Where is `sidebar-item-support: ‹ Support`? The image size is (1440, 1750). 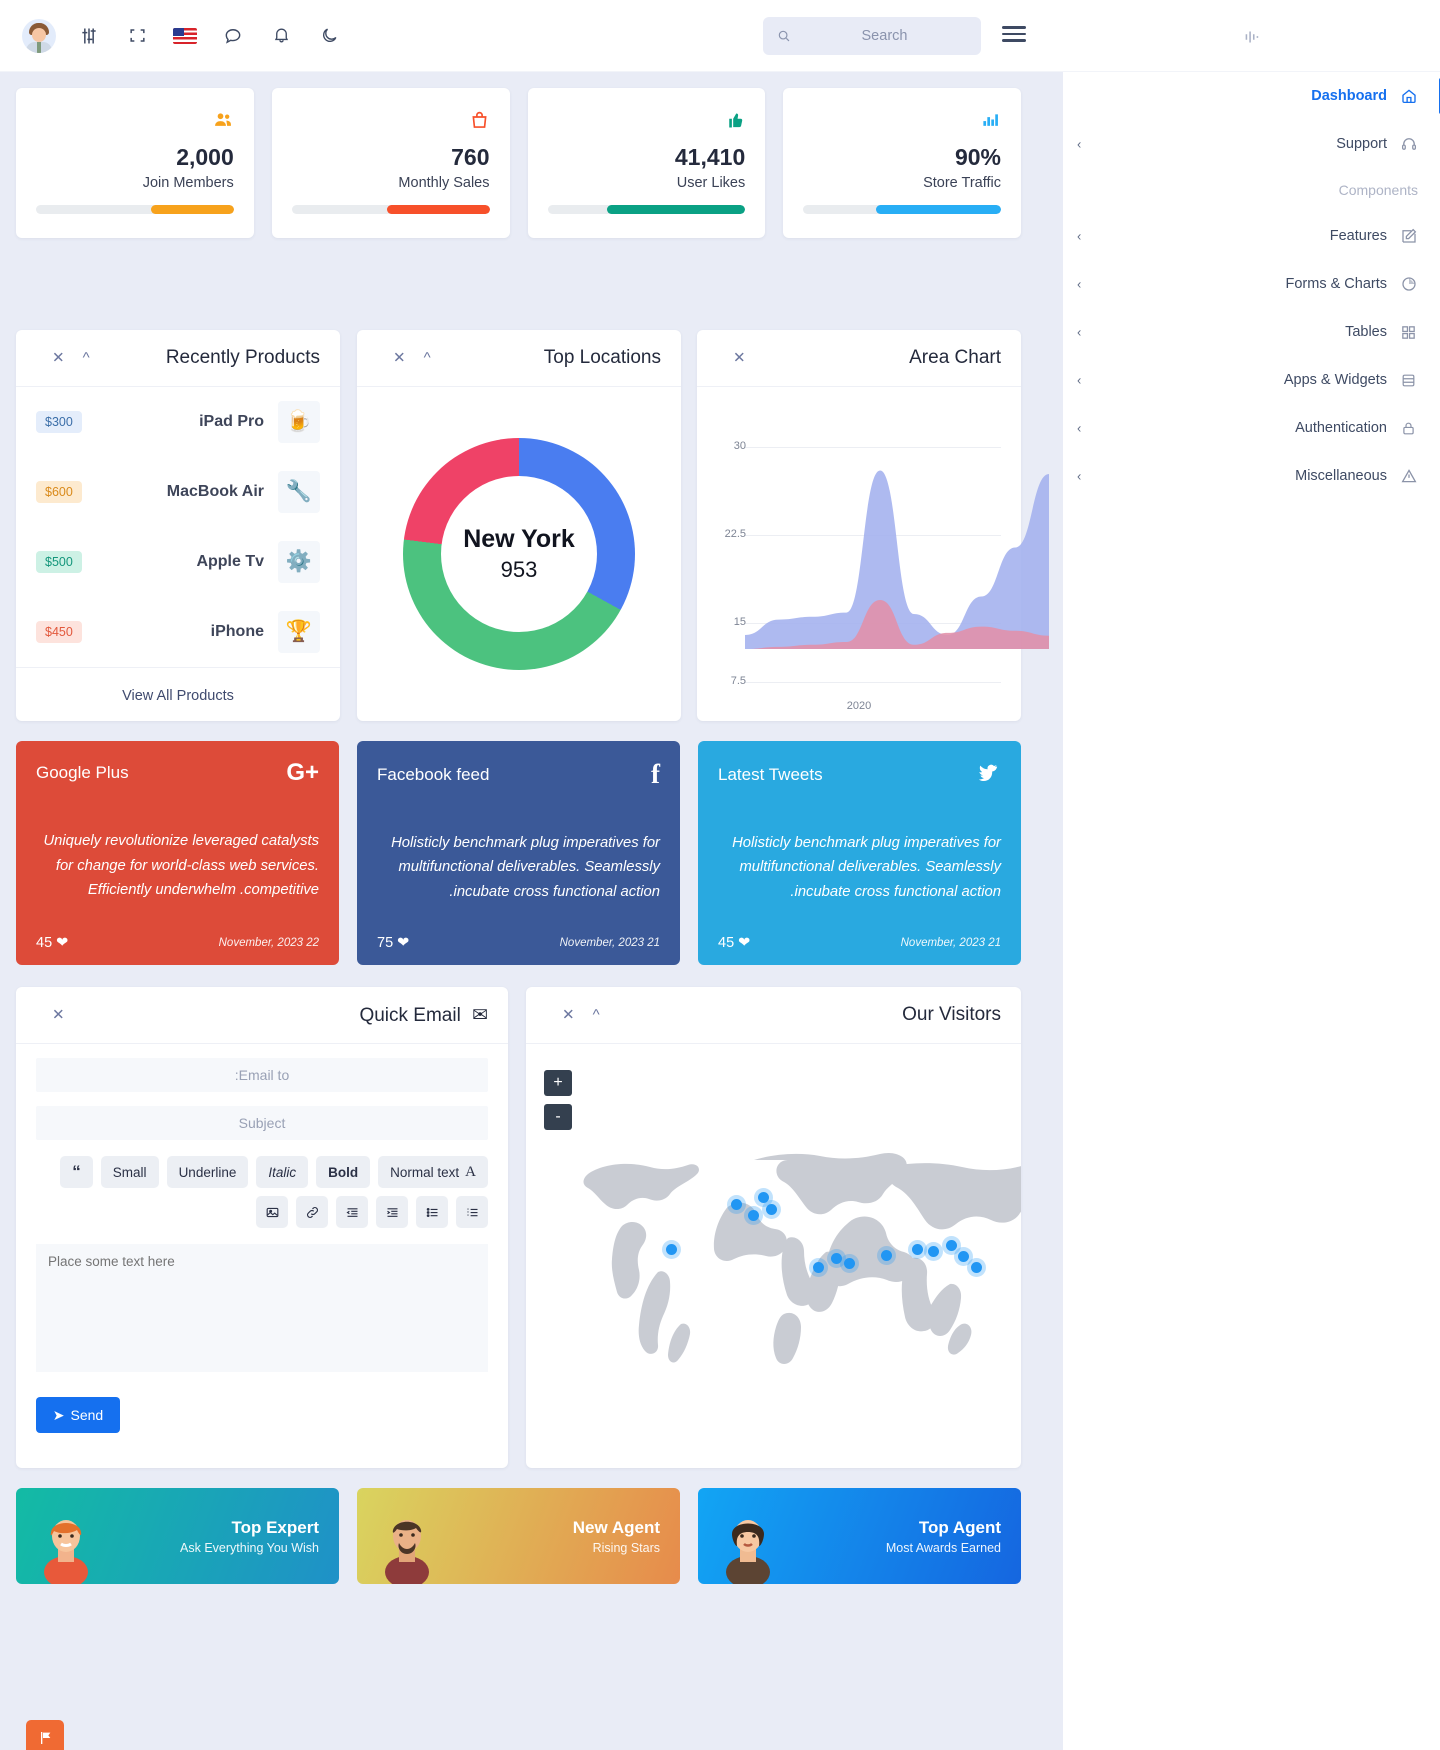 sidebar-item-support: ‹ Support is located at coordinates (1251, 144).